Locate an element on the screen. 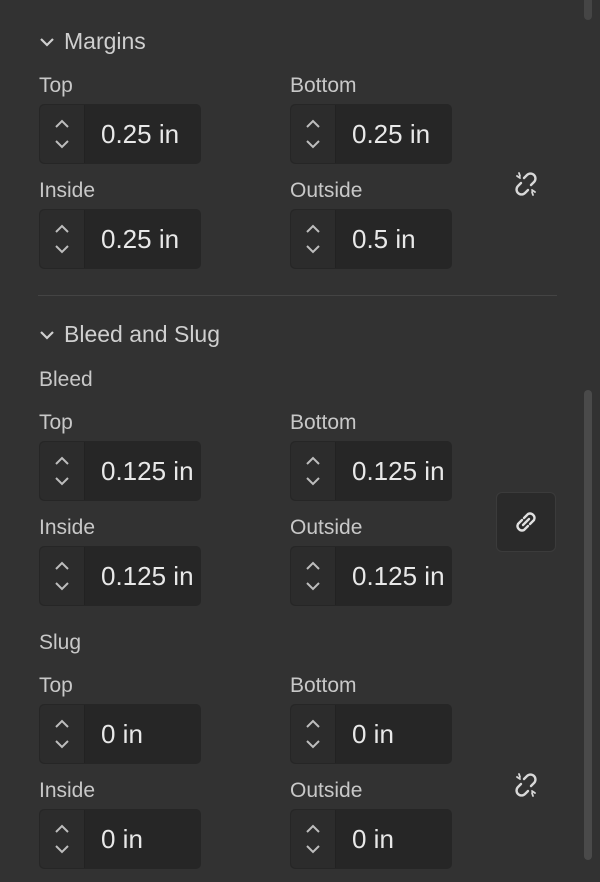  slug-label: Slug is located at coordinates (60, 642).